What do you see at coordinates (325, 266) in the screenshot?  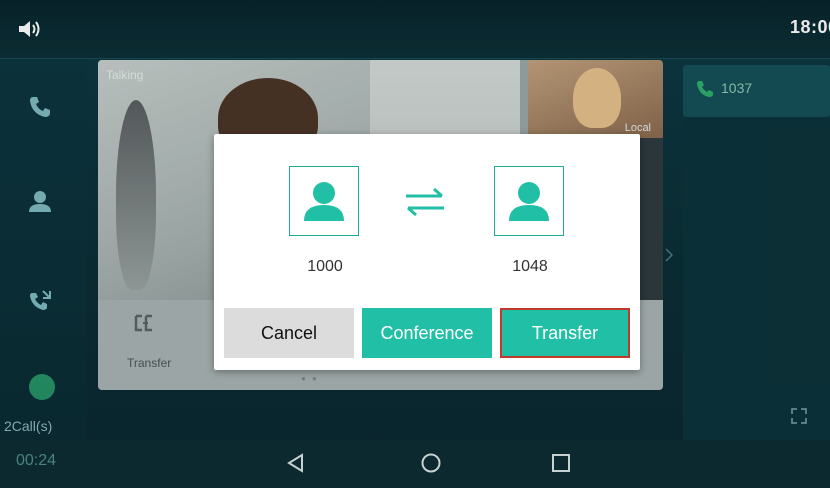 I see `caller-number: 1000` at bounding box center [325, 266].